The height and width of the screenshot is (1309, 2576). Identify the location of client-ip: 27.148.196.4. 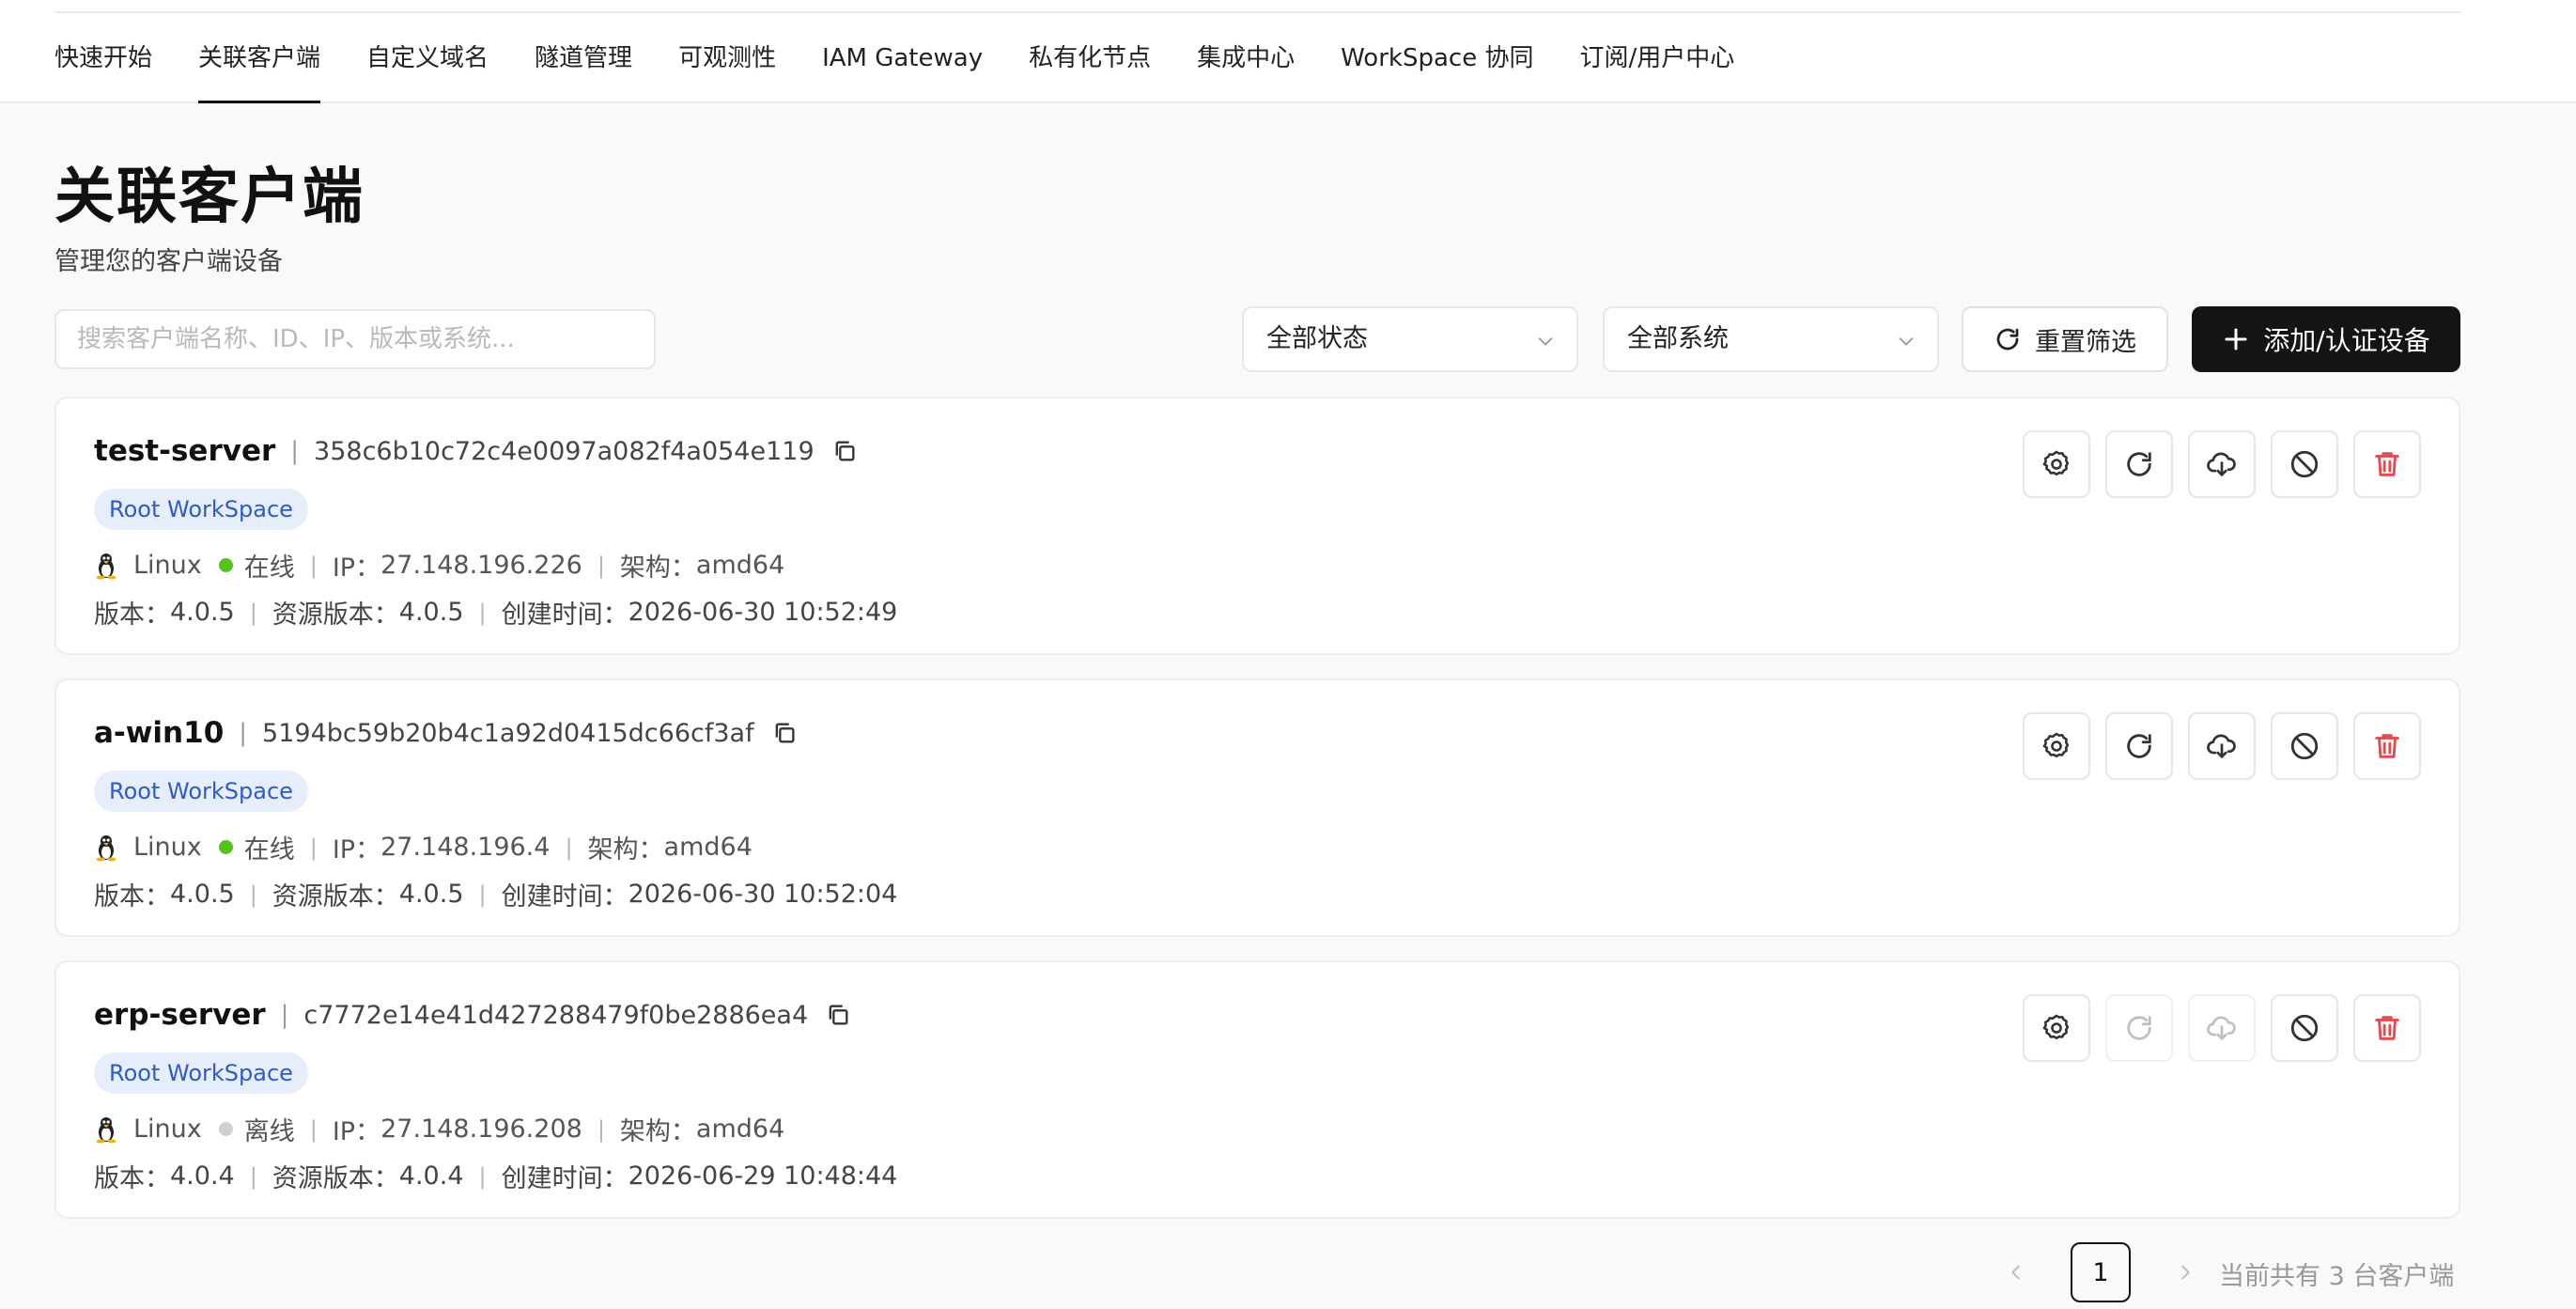
(465, 847).